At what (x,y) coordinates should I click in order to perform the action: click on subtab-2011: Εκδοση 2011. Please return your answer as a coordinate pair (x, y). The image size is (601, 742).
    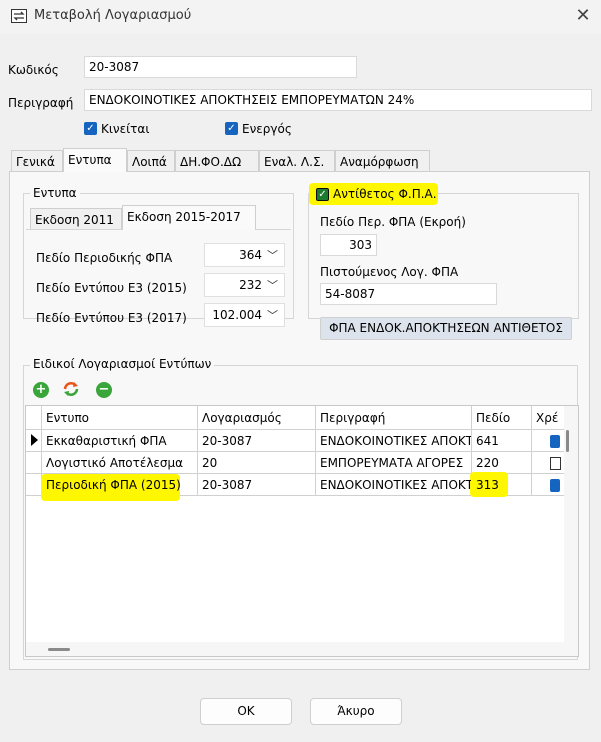
    Looking at the image, I should click on (76, 219).